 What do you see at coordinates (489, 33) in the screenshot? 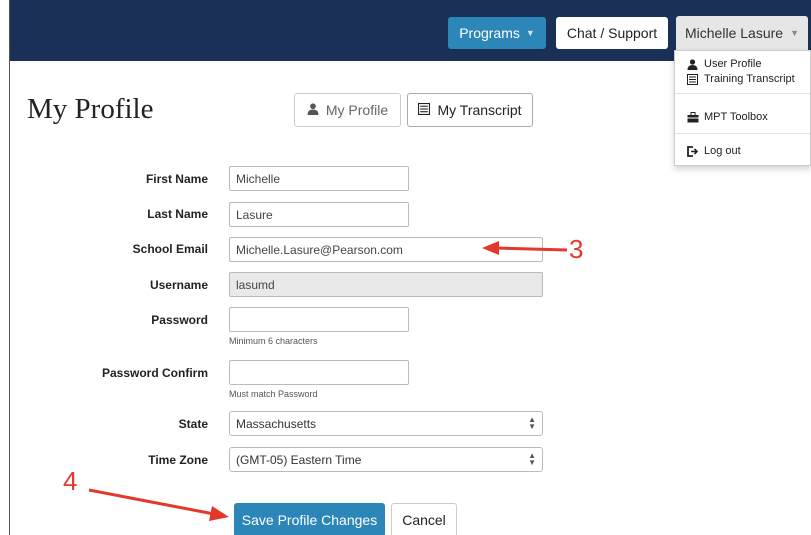
I see `programs-label: Programs` at bounding box center [489, 33].